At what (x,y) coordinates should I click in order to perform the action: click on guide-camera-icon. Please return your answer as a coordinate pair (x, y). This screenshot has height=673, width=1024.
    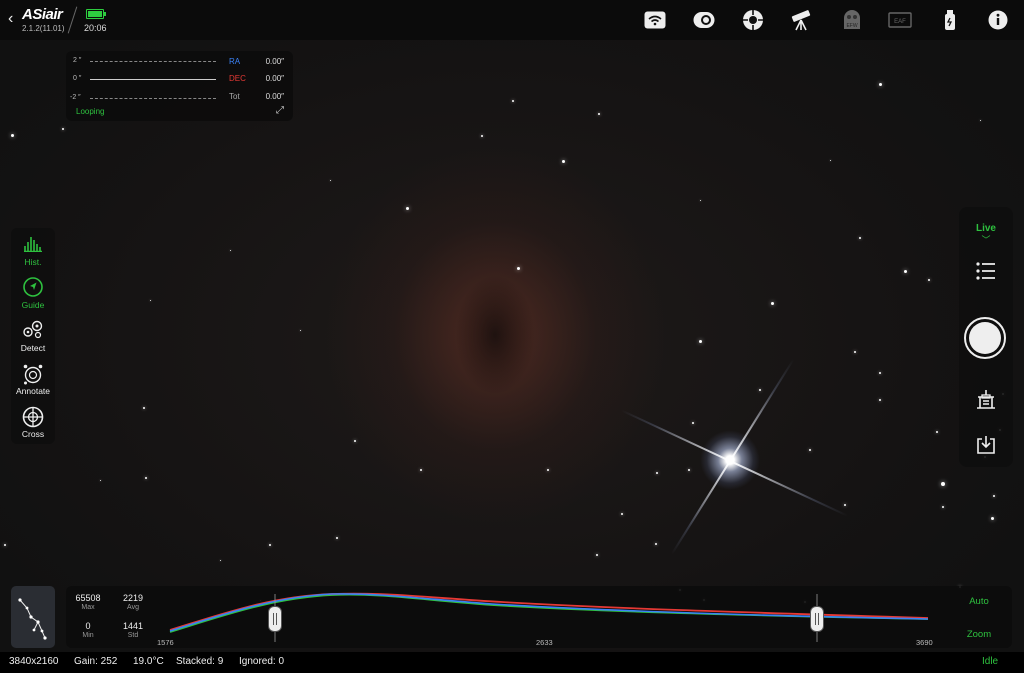
    Looking at the image, I should click on (753, 20).